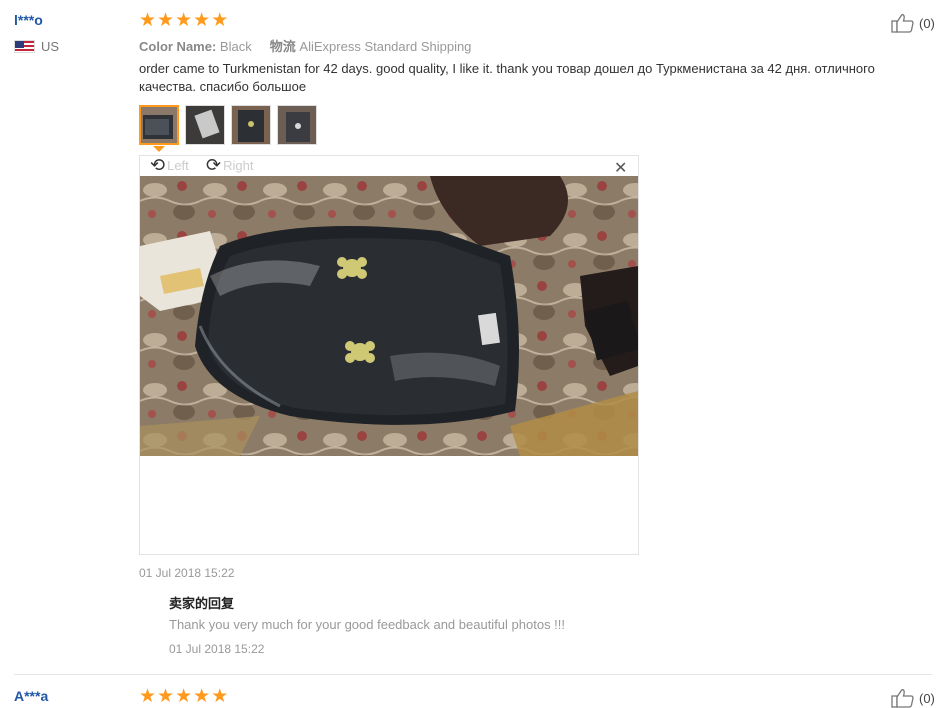  What do you see at coordinates (50, 46) in the screenshot?
I see `country-code: US` at bounding box center [50, 46].